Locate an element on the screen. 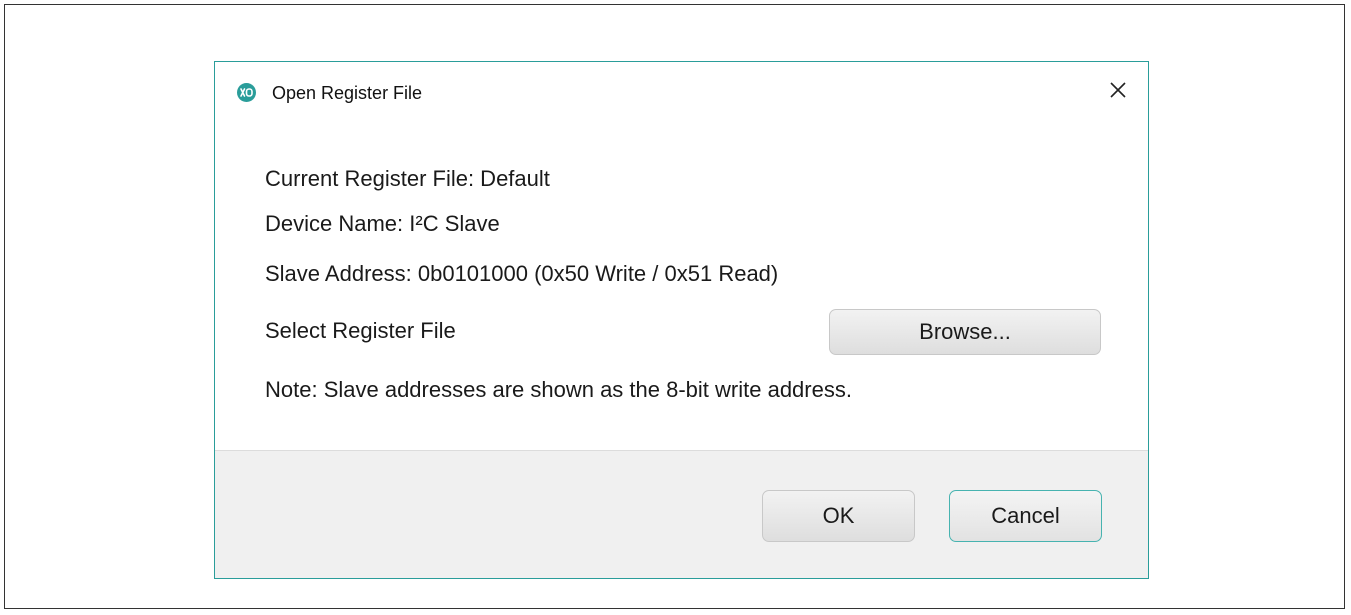 Image resolution: width=1351 pixels, height=615 pixels. select-register-file-label: Select Register File is located at coordinates (360, 330).